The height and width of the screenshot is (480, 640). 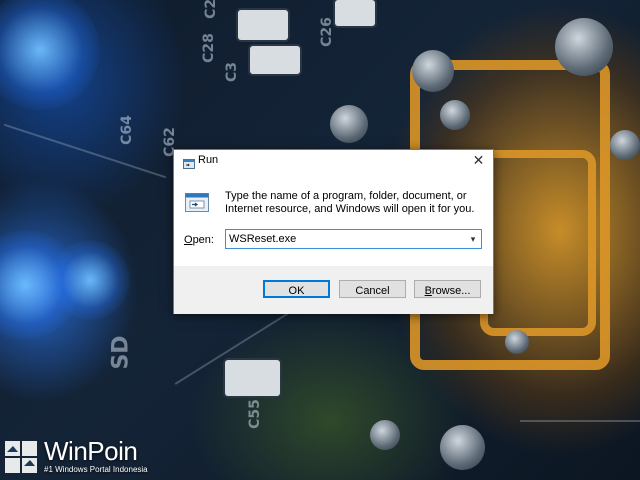 I want to click on pcb-label: C21, so click(x=210, y=9).